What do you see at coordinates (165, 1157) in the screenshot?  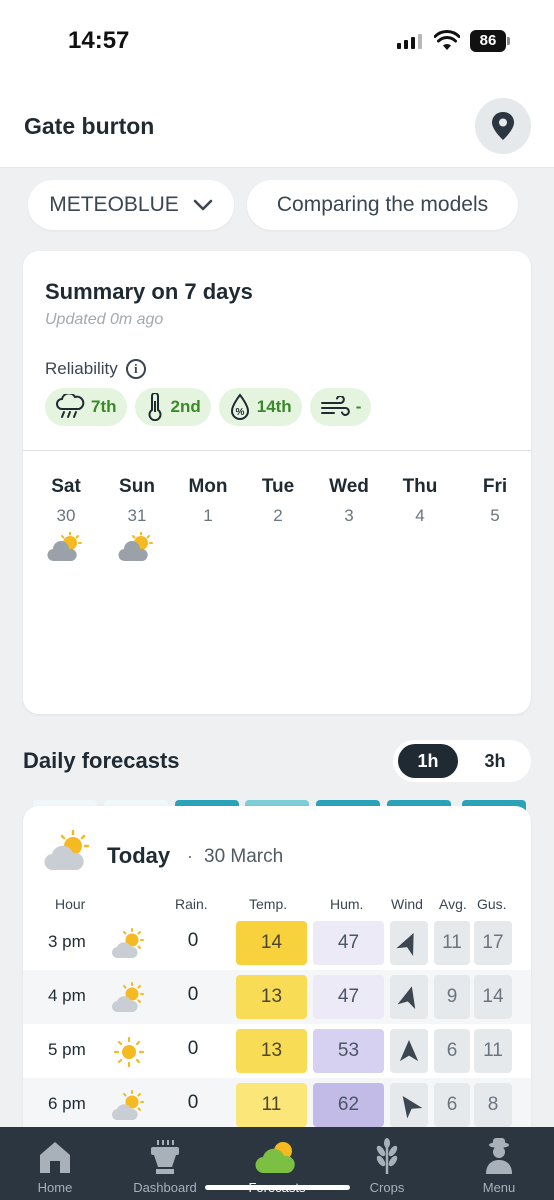 I see `dashboard-icon` at bounding box center [165, 1157].